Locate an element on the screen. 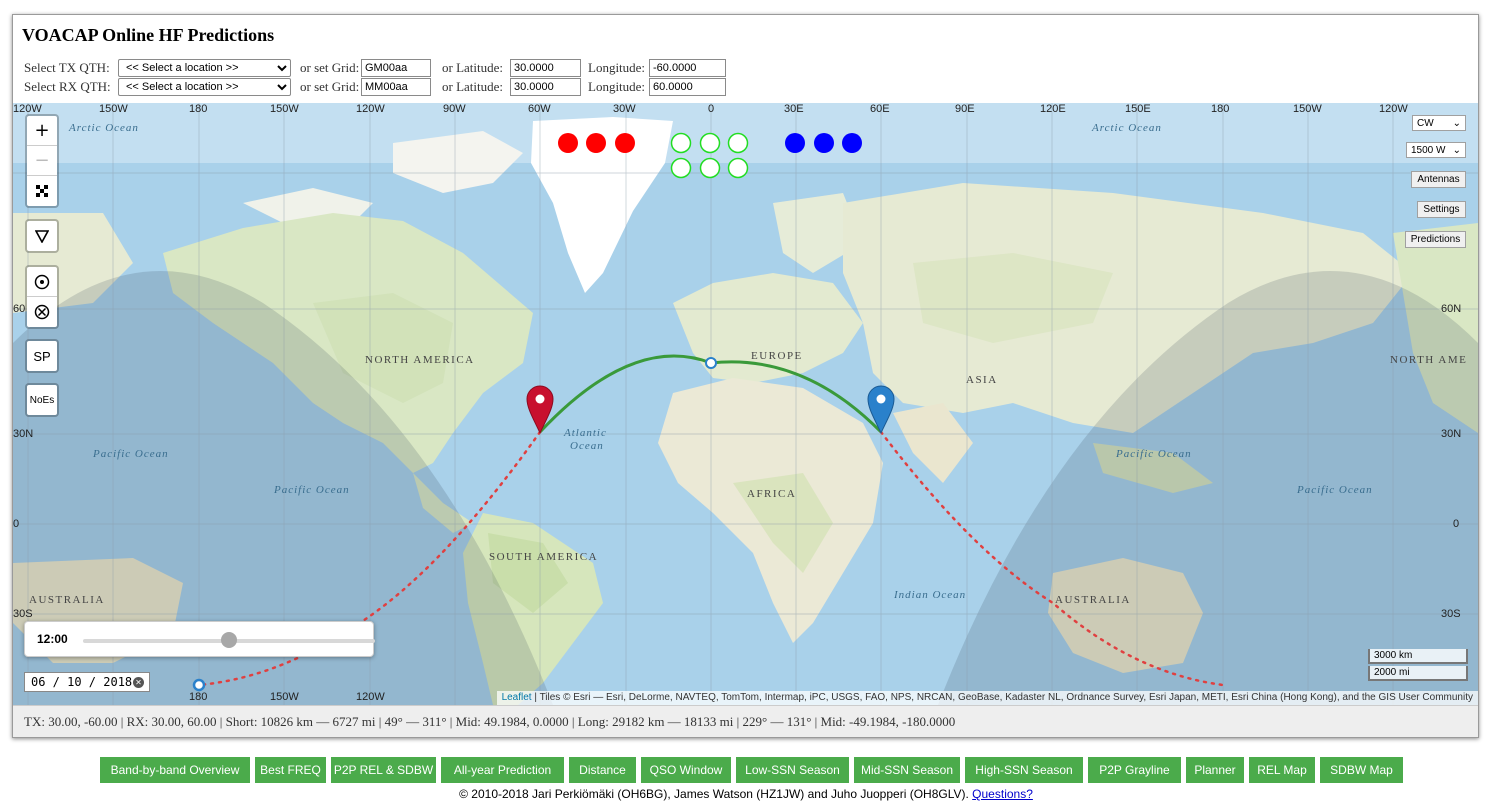 Image resolution: width=1492 pixels, height=811 pixels. time-slider-handle is located at coordinates (229, 640).